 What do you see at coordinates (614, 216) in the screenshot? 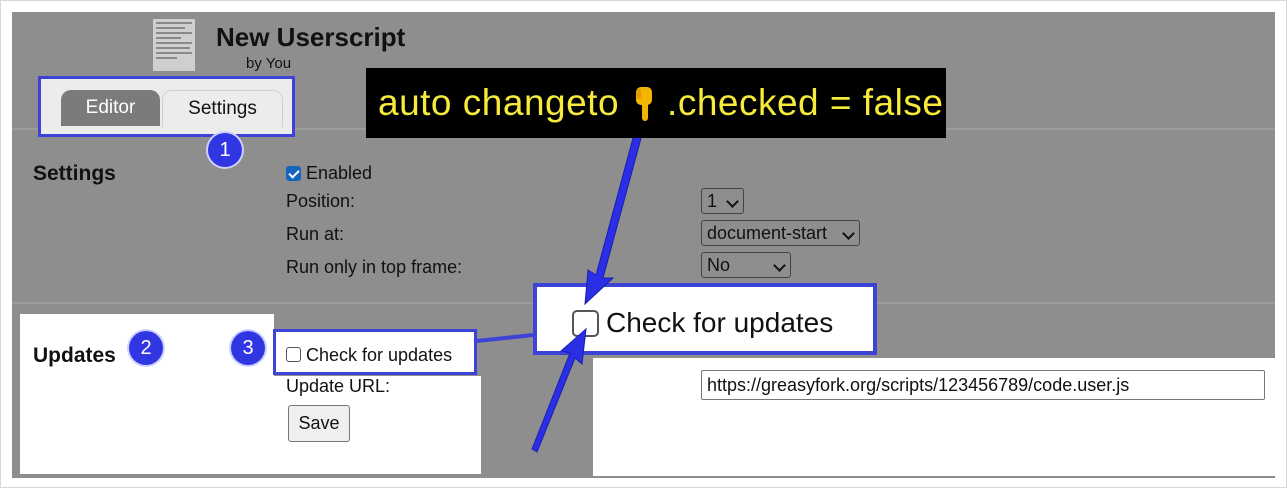
I see `arrow-down-icon` at bounding box center [614, 216].